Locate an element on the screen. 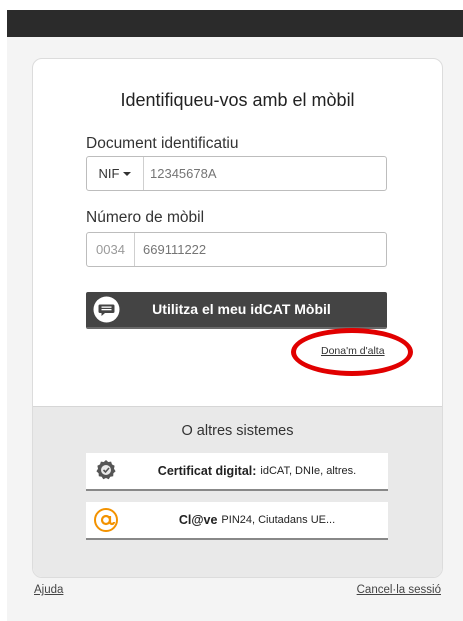 This screenshot has height=621, width=463. clave-strong: Cl@ve is located at coordinates (198, 520).